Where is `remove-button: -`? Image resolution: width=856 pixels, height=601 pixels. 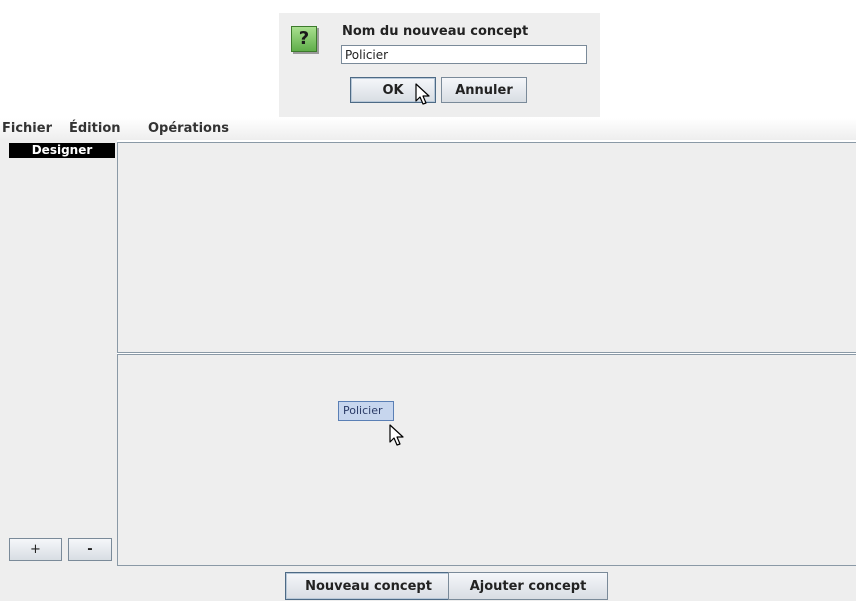 remove-button: - is located at coordinates (90, 549).